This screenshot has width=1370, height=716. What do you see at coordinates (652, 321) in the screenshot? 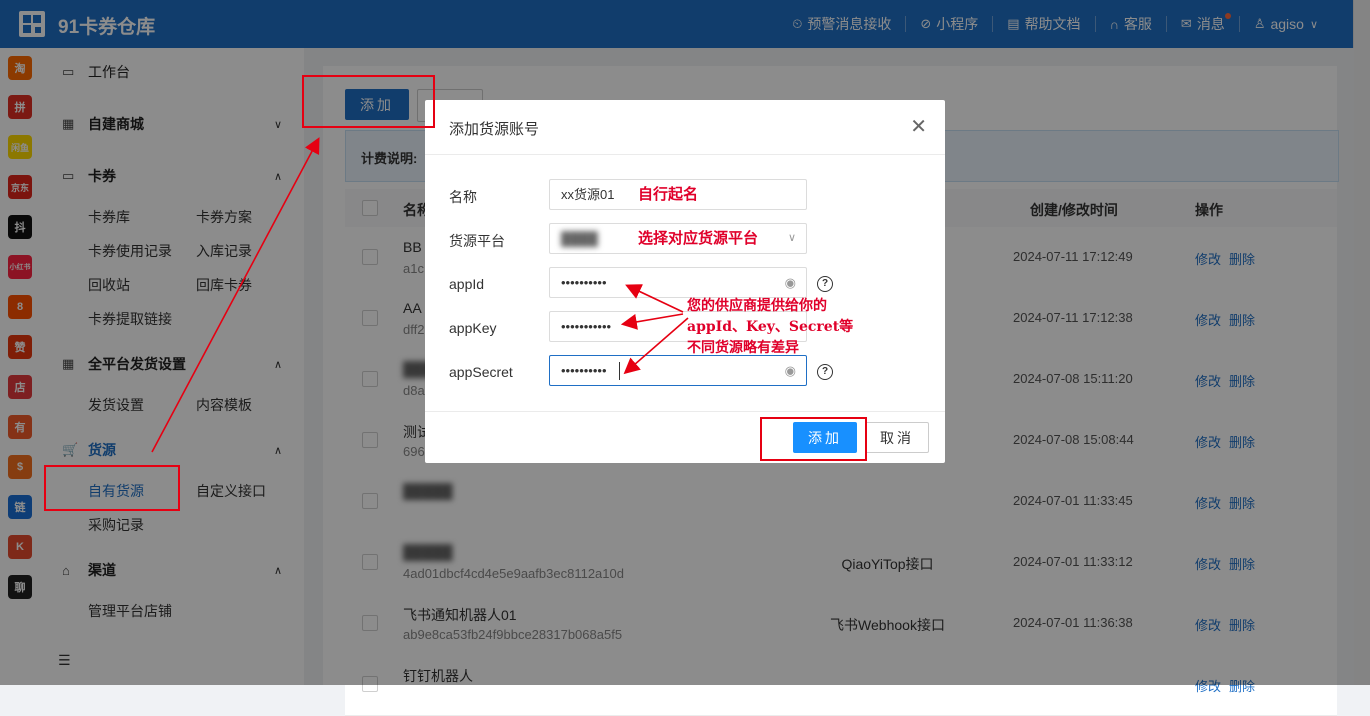
I see `arrow-to-appkey` at bounding box center [652, 321].